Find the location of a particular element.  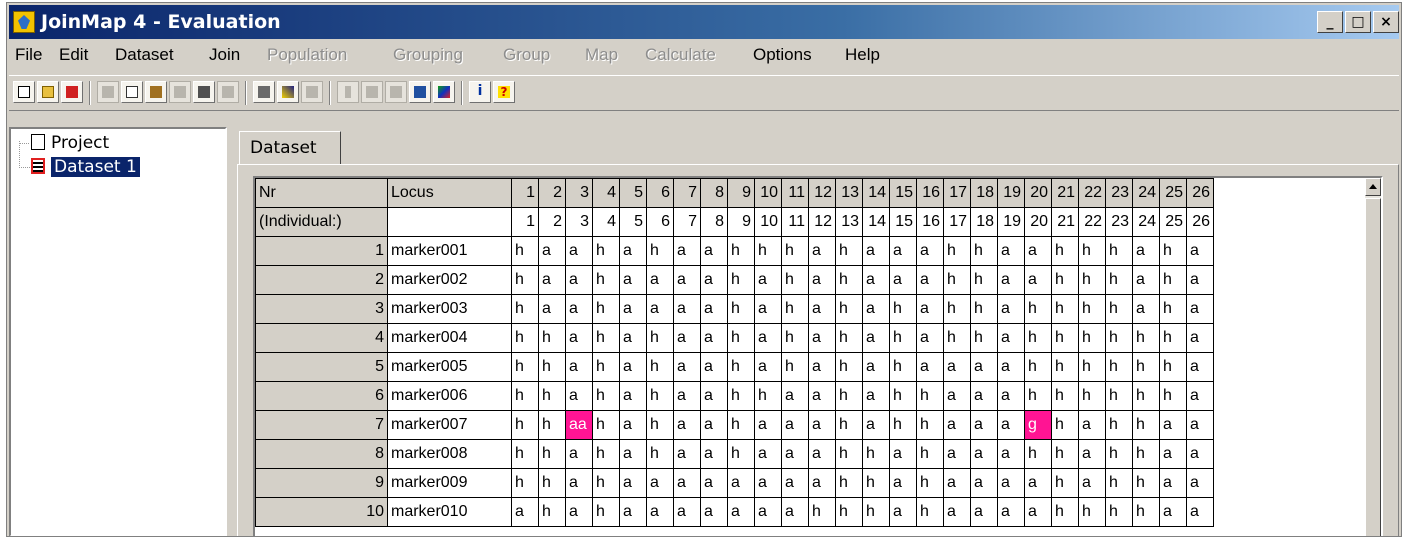

row-number: 8 is located at coordinates (321, 454).